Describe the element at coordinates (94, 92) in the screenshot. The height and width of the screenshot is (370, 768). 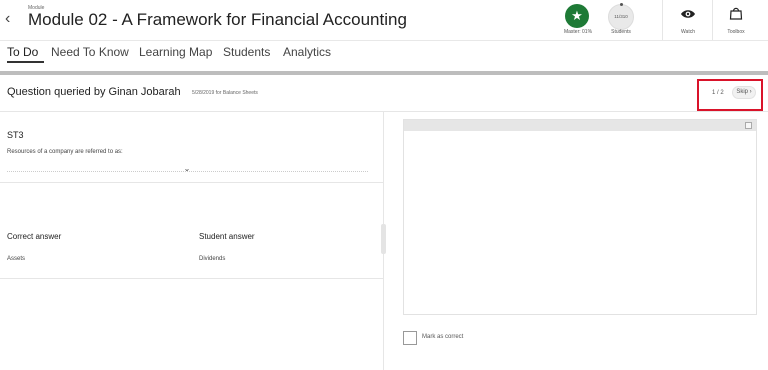
I see `question-title: Question queried by Ginan Jobarah` at that location.